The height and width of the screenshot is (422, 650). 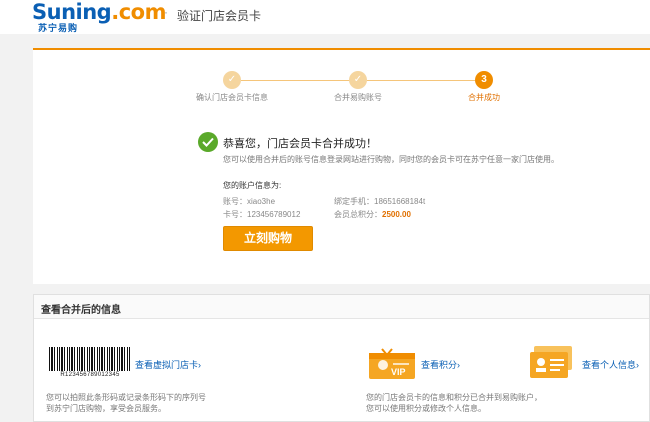 What do you see at coordinates (454, 397) in the screenshot?
I see `merge-desc-line-1: 您的门店会员卡的信息和积分已合并到易购账户，` at bounding box center [454, 397].